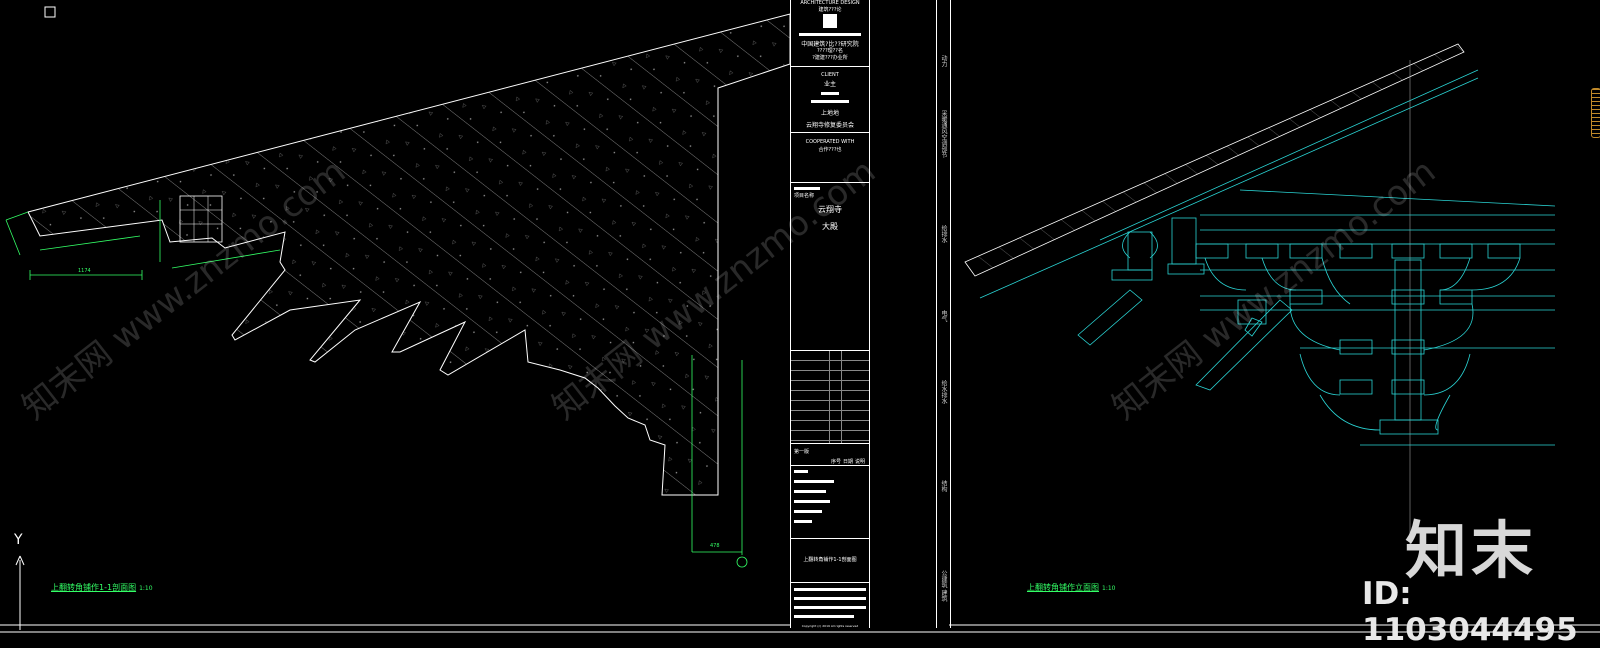 Image resolution: width=1600 pixels, height=648 pixels. I want to click on roof-slab, so click(1214, 160).